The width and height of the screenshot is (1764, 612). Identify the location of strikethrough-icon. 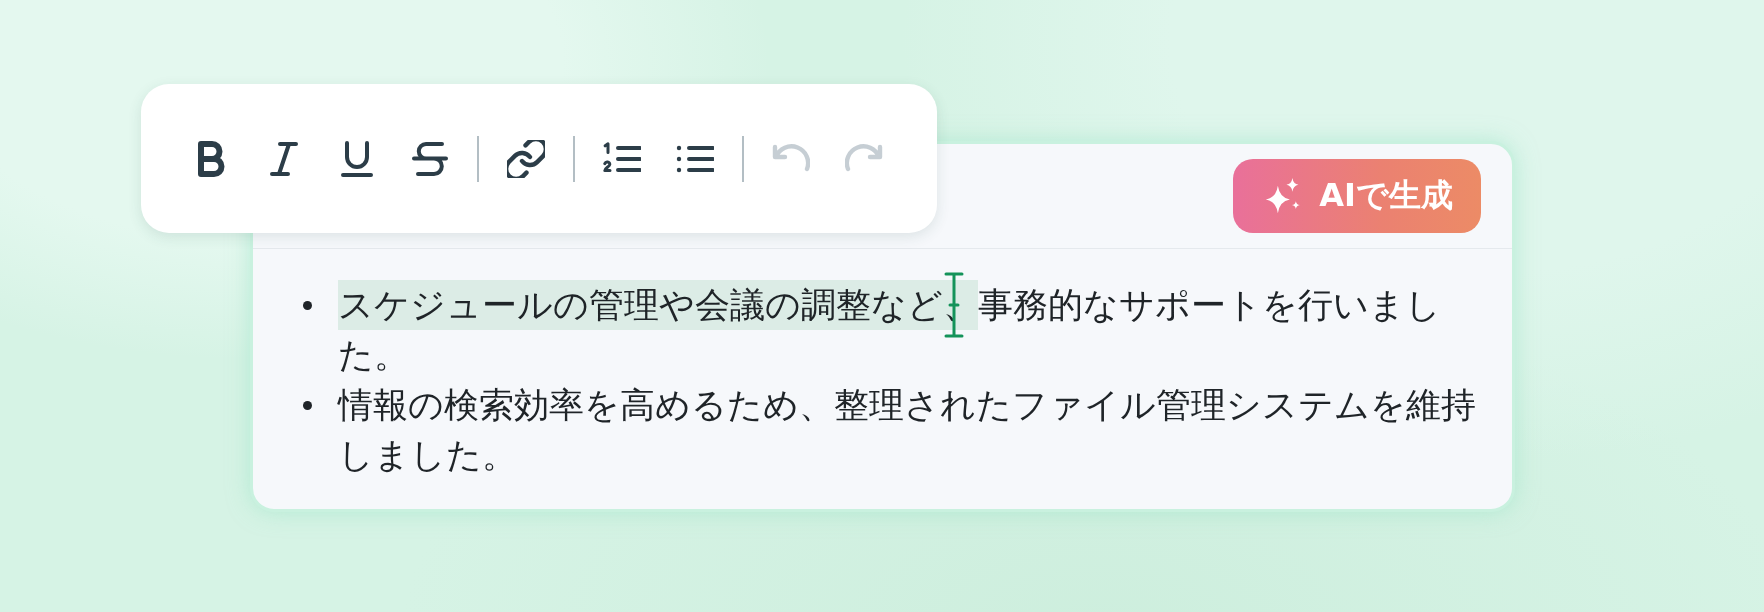
(430, 158).